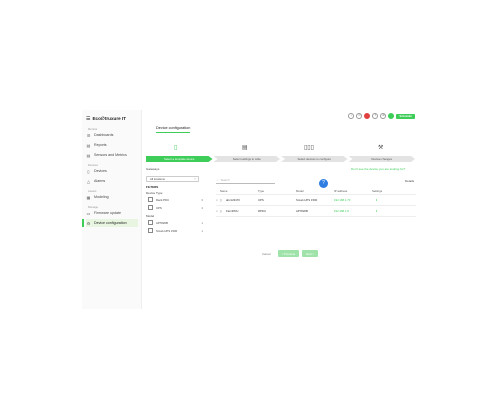 This screenshot has height=420, width=500. I want to click on sidebar-item-label: Reports, so click(100, 145).